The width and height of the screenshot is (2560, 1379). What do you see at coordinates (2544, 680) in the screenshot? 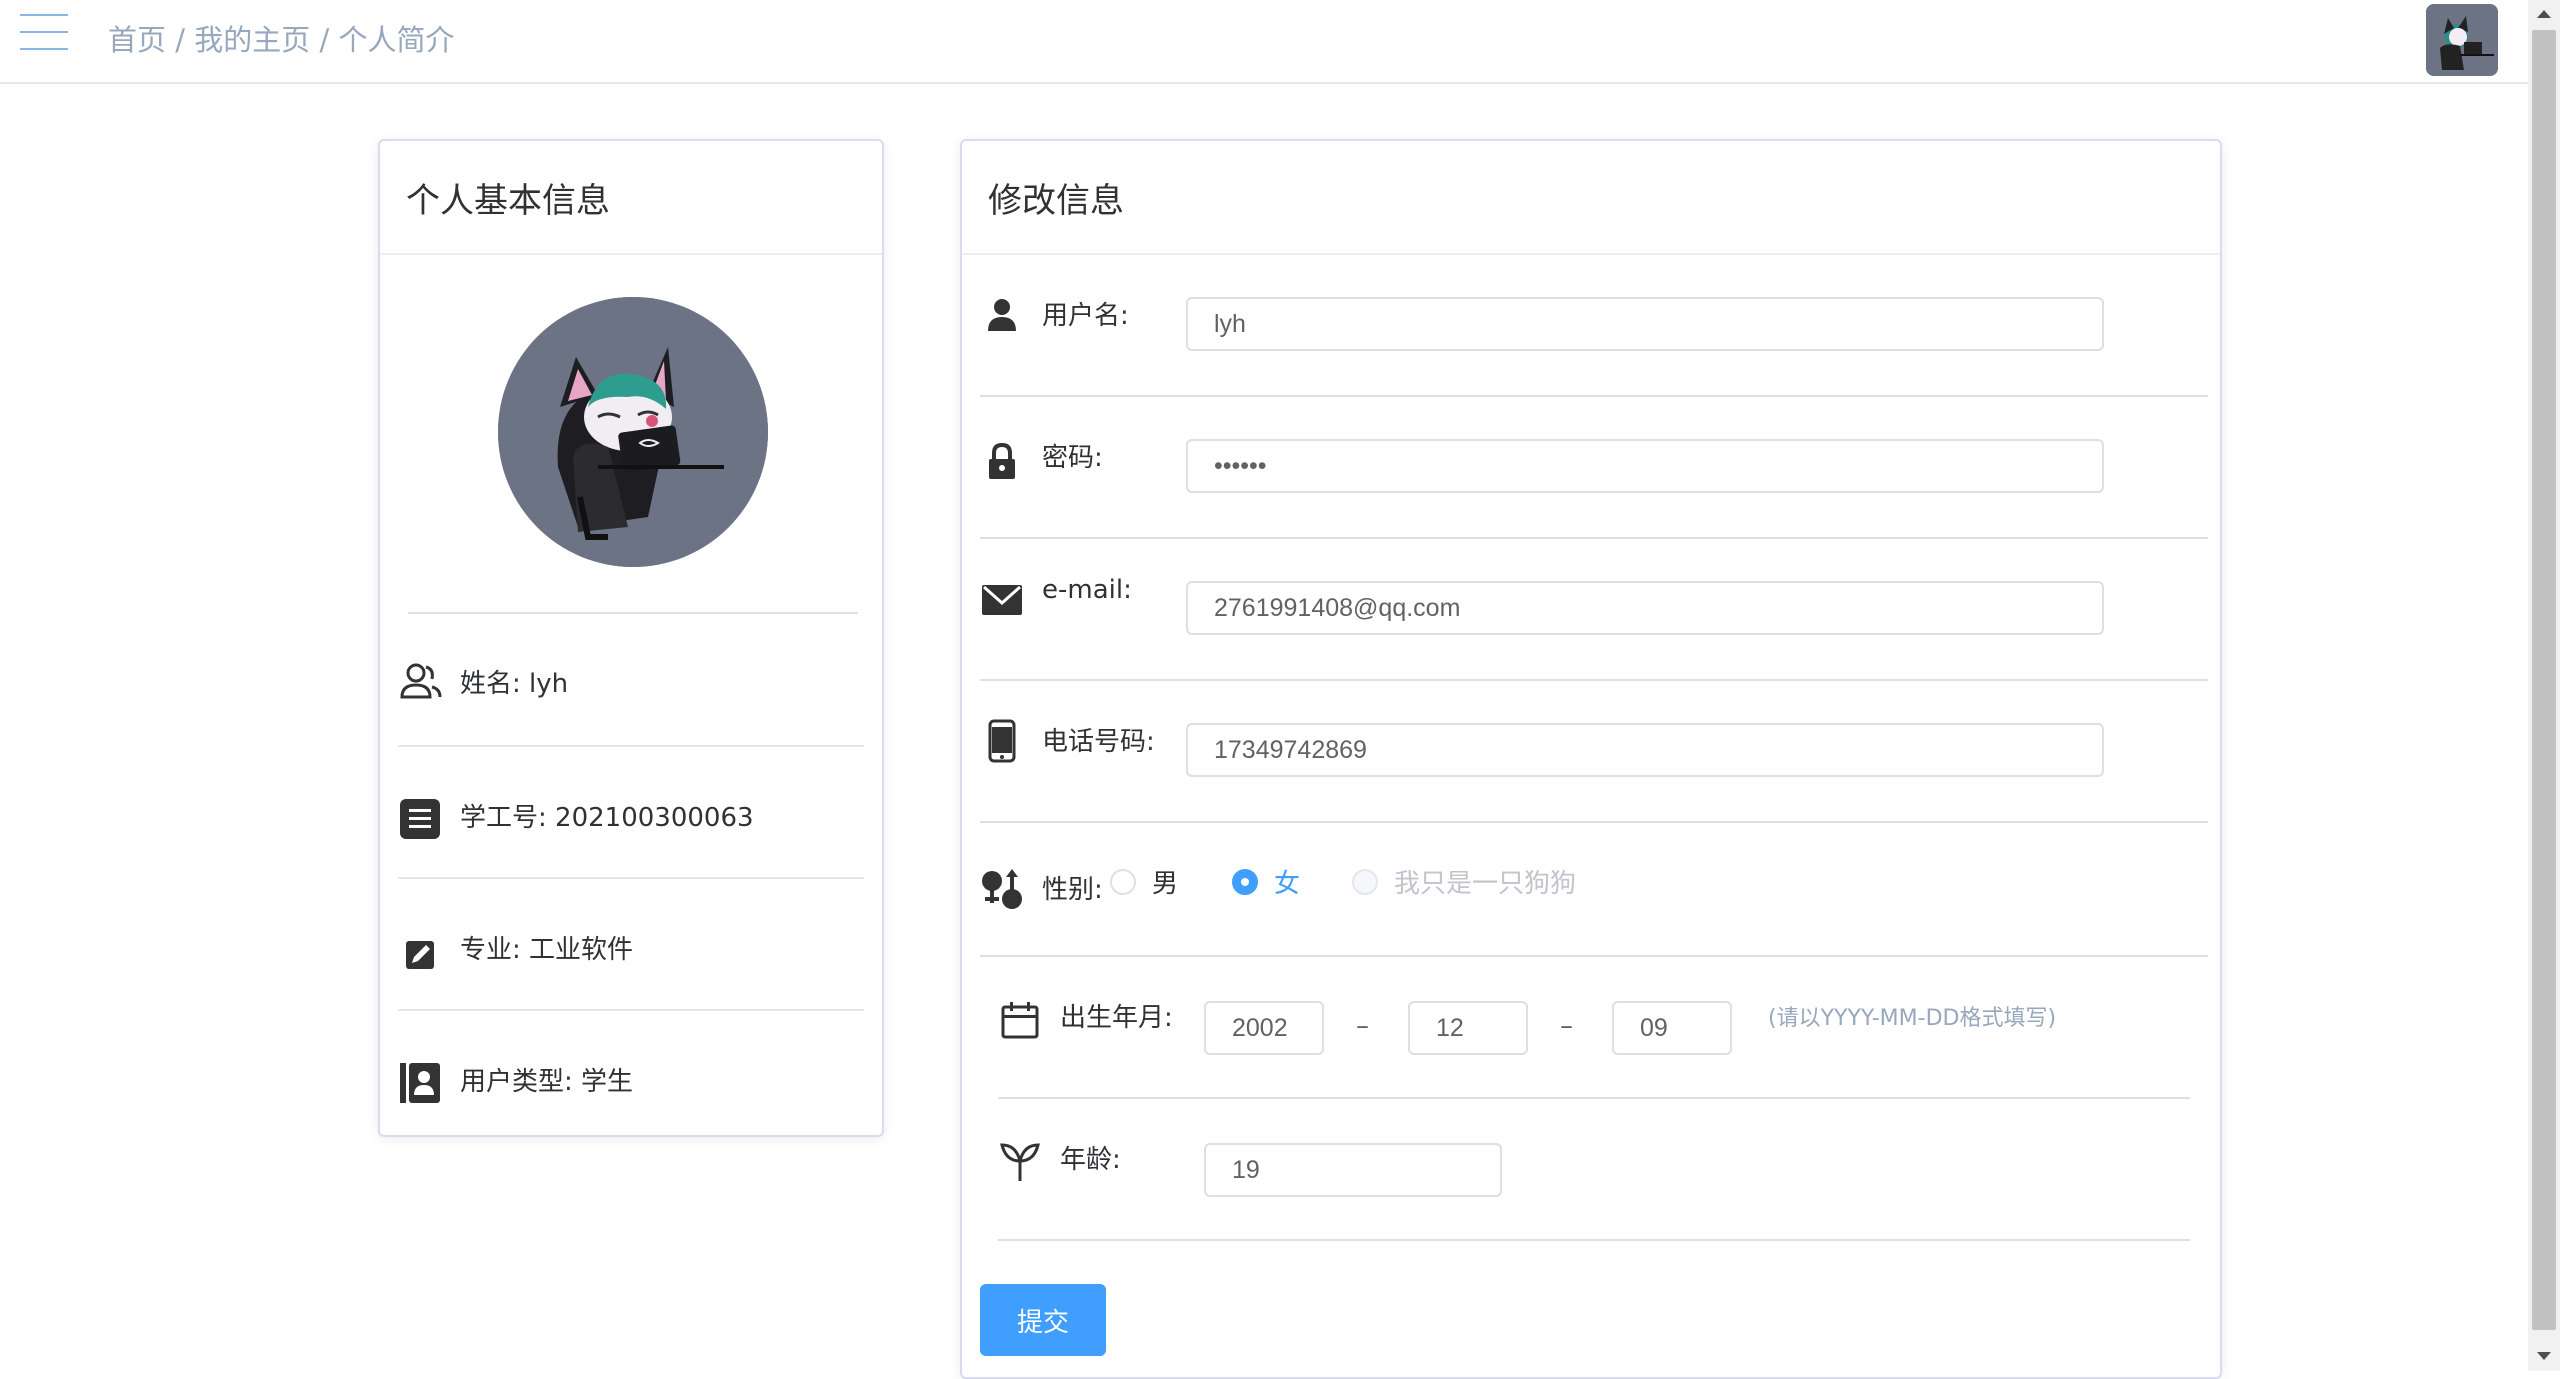
I see `scrollbar-thumb` at bounding box center [2544, 680].